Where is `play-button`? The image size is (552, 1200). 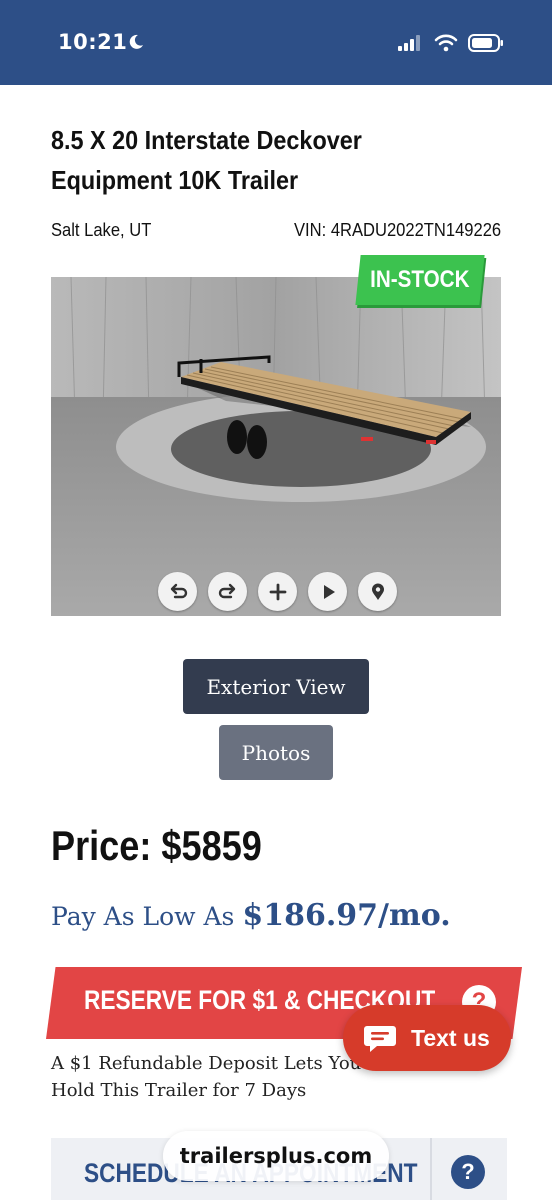
play-button is located at coordinates (327, 591).